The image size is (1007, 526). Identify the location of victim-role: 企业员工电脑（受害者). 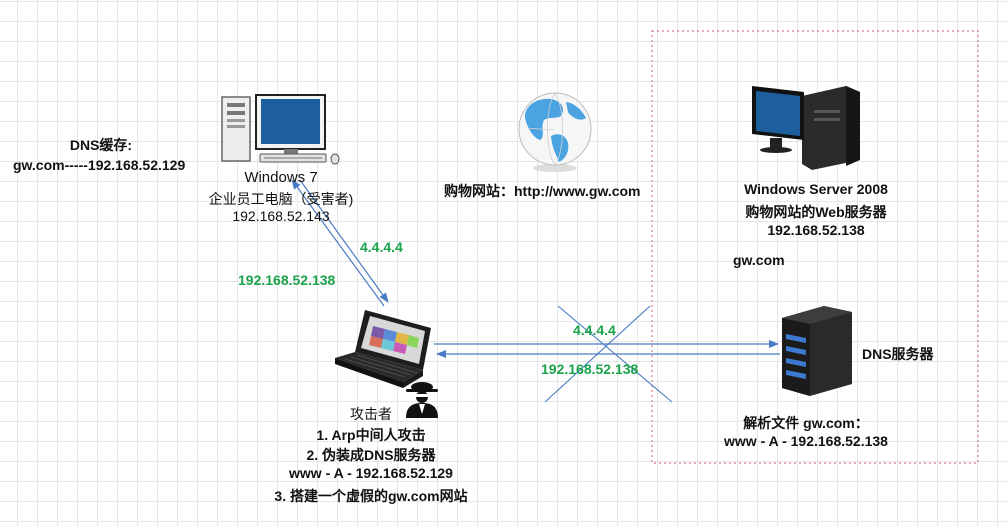
(281, 199).